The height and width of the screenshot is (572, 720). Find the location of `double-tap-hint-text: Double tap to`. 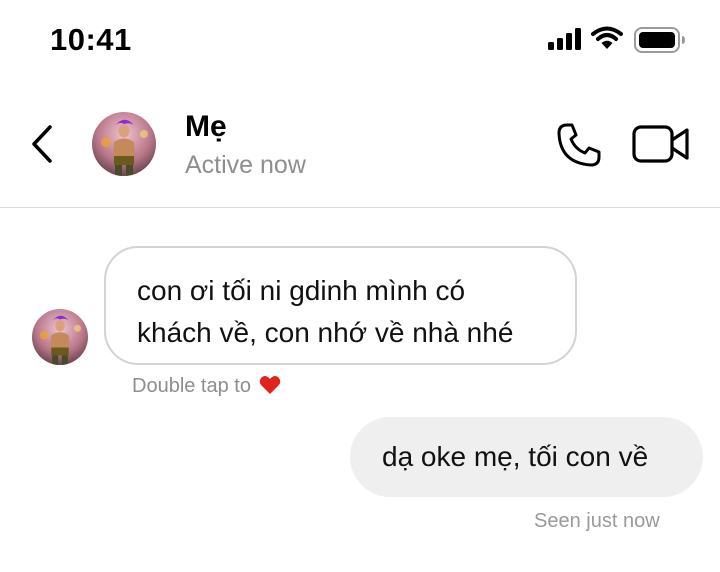

double-tap-hint-text: Double tap to is located at coordinates (191, 386).